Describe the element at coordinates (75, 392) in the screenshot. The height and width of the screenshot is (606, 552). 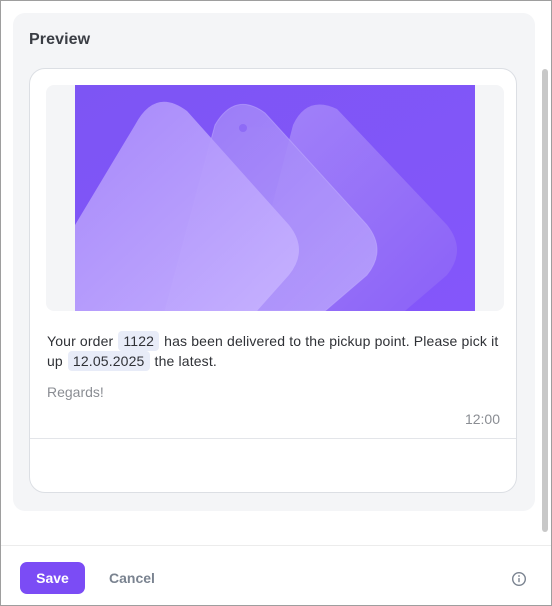
I see `message-regards: Regards!` at that location.